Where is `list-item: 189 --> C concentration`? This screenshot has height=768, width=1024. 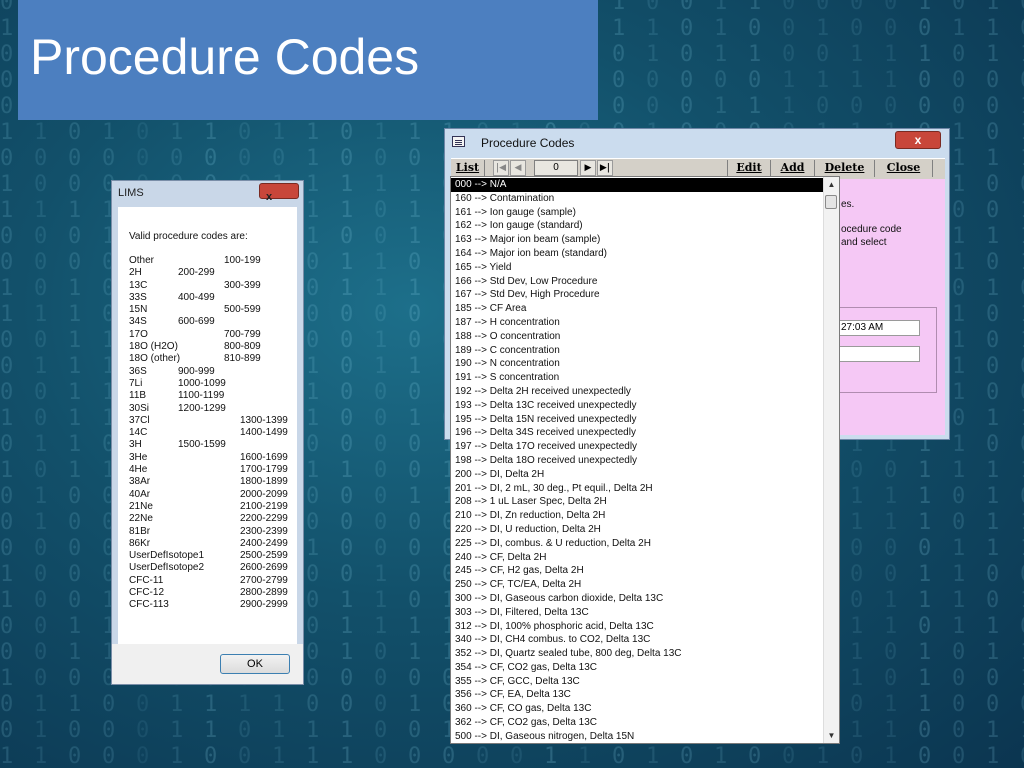 list-item: 189 --> C concentration is located at coordinates (637, 351).